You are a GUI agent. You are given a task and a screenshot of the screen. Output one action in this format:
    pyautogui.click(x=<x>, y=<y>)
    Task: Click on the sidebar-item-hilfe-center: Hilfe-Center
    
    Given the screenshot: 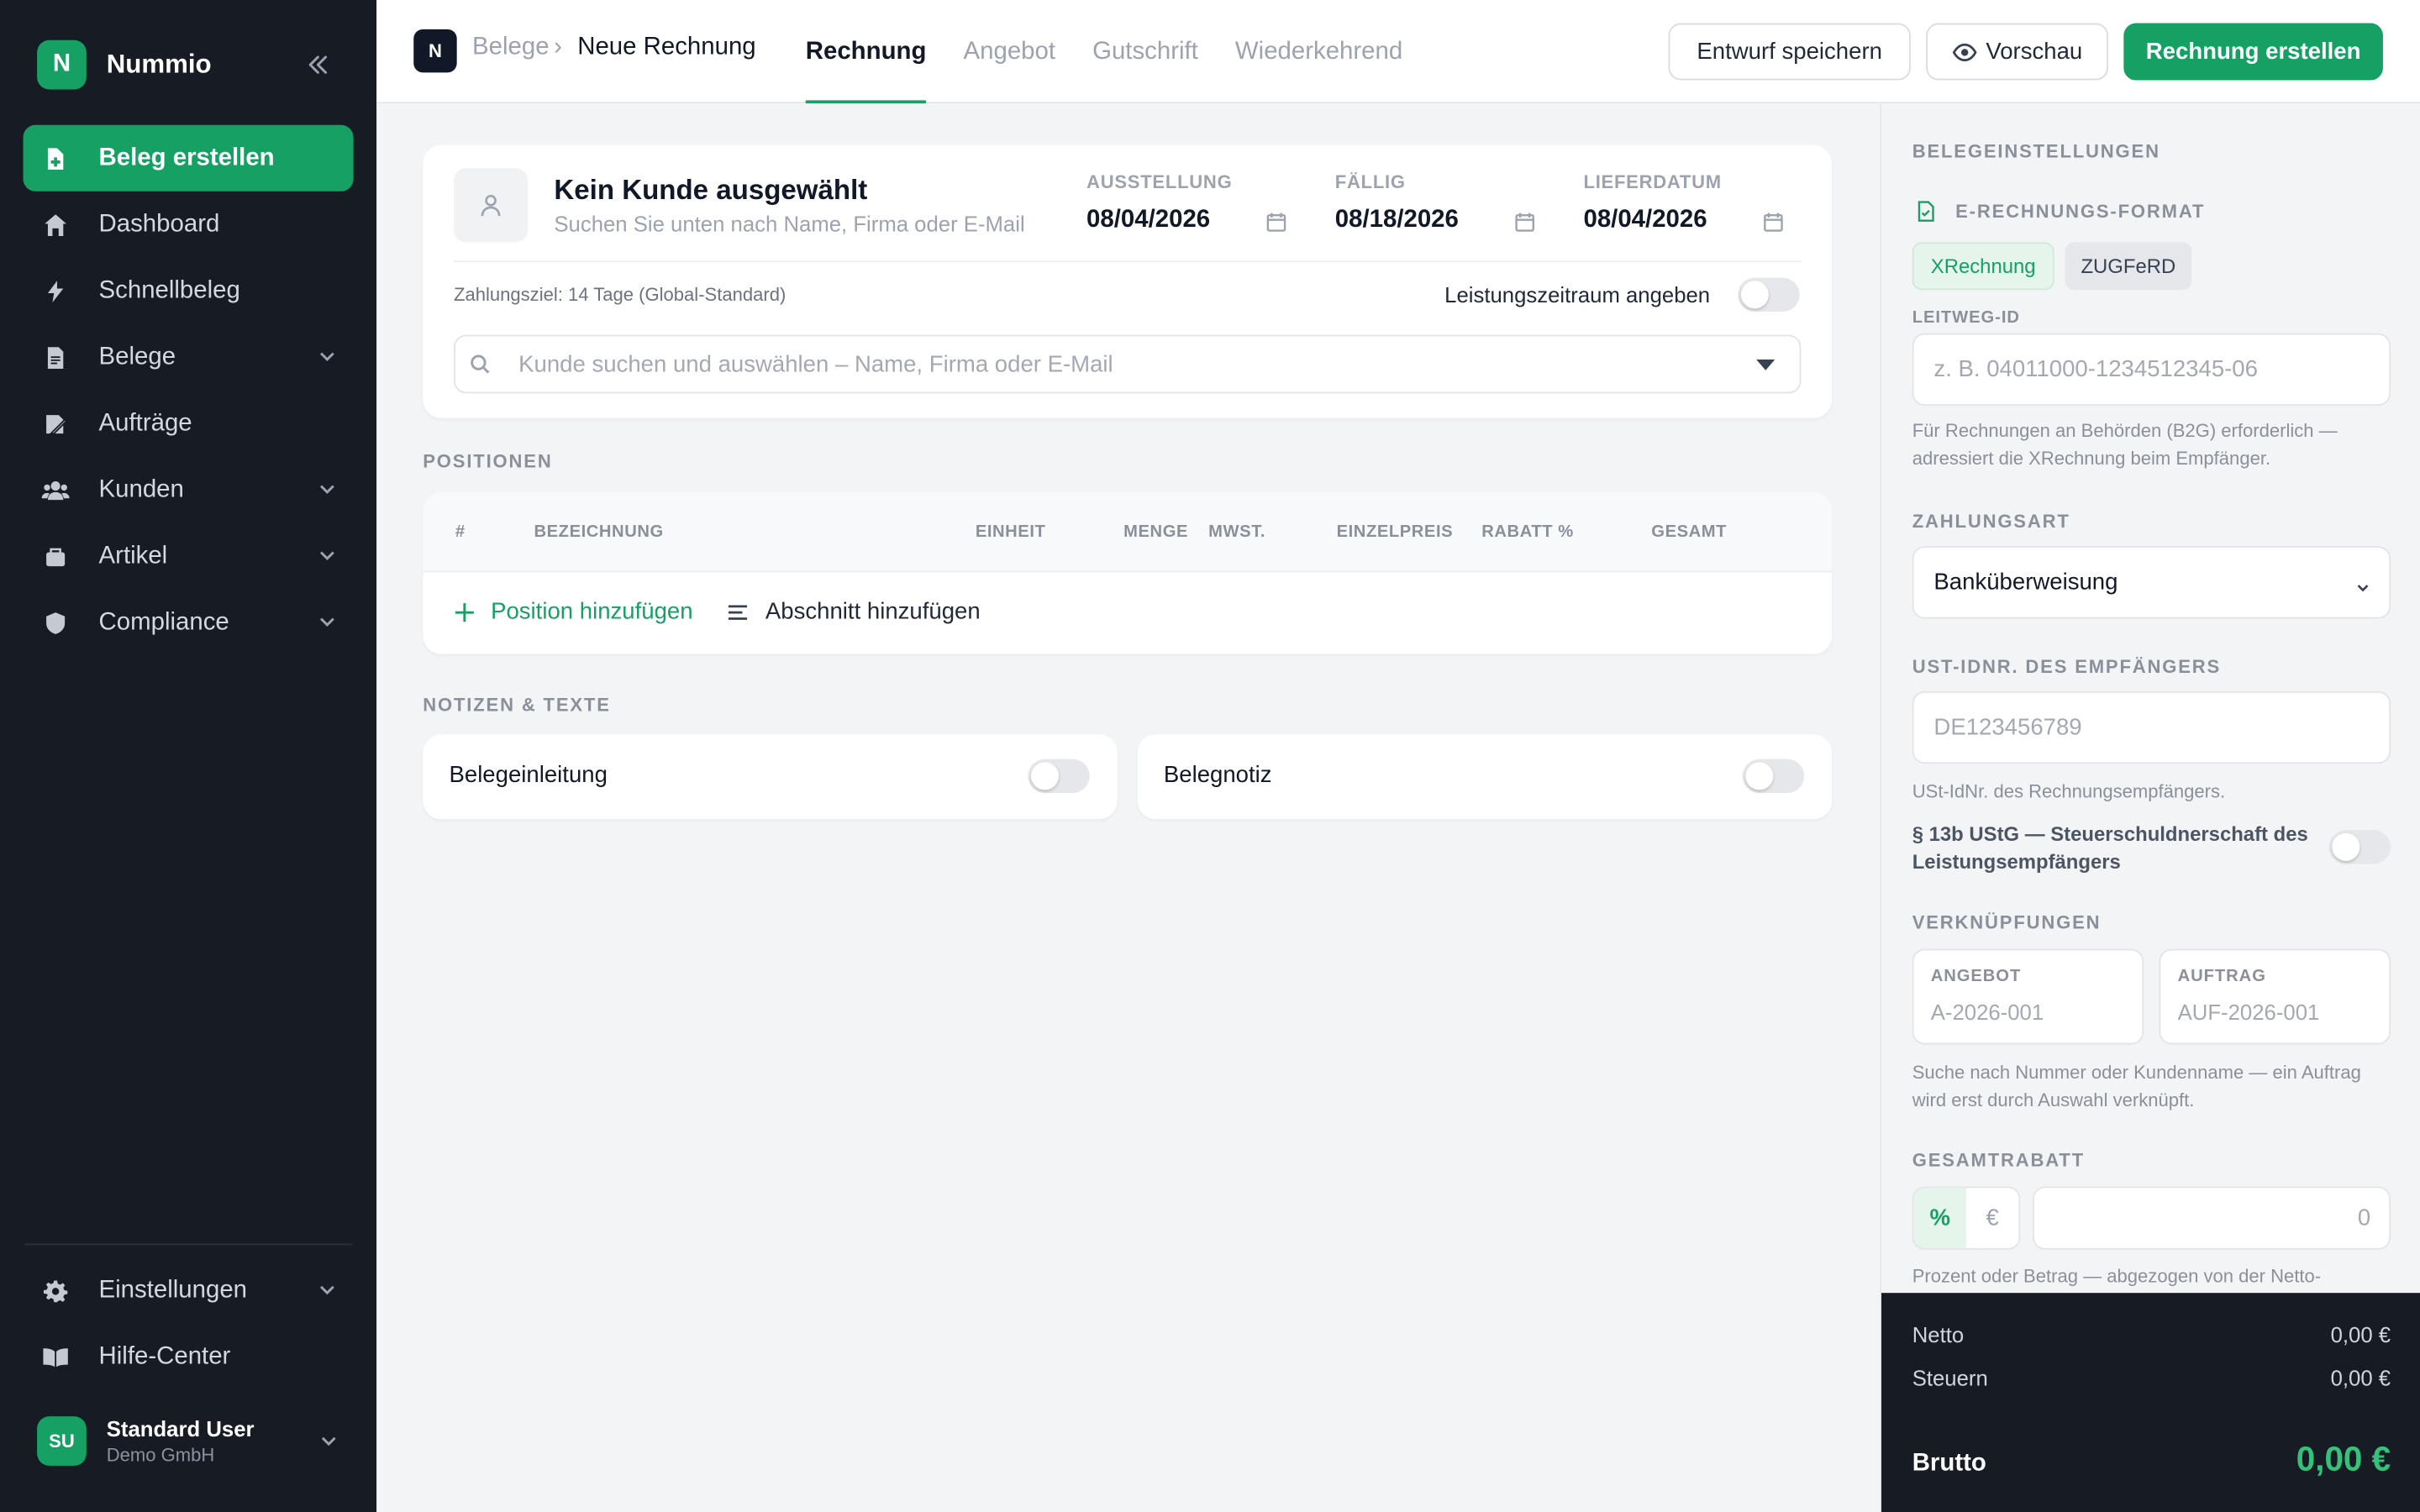 What is the action you would take?
    pyautogui.click(x=189, y=1357)
    